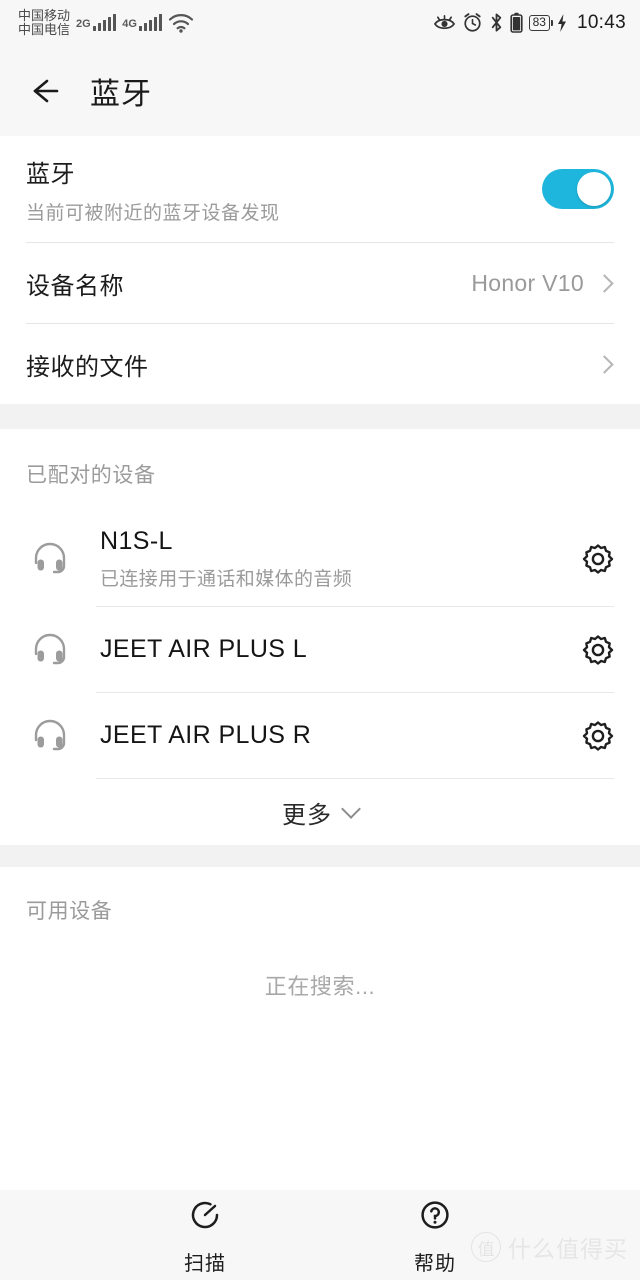 This screenshot has width=640, height=1280. I want to click on network-type-2-label: 4G, so click(129, 24).